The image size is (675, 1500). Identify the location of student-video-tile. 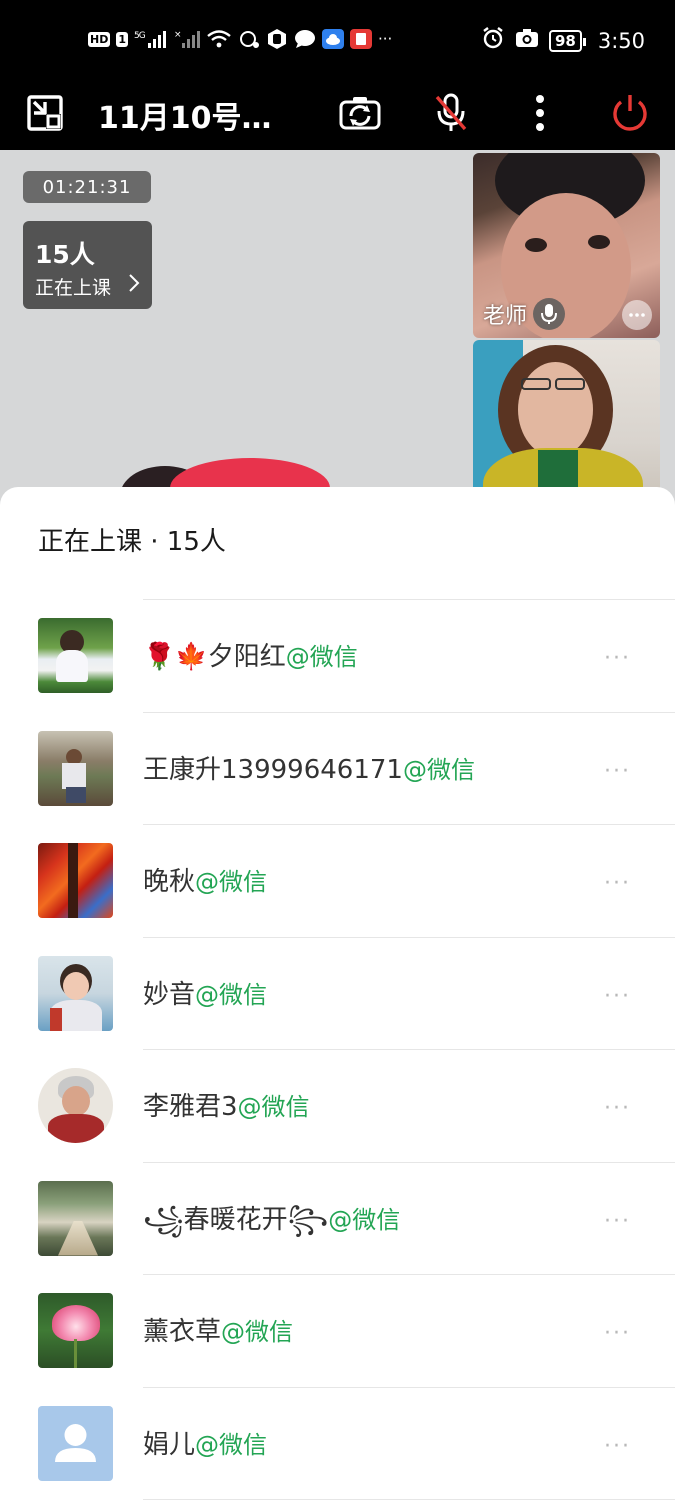
(566, 425).